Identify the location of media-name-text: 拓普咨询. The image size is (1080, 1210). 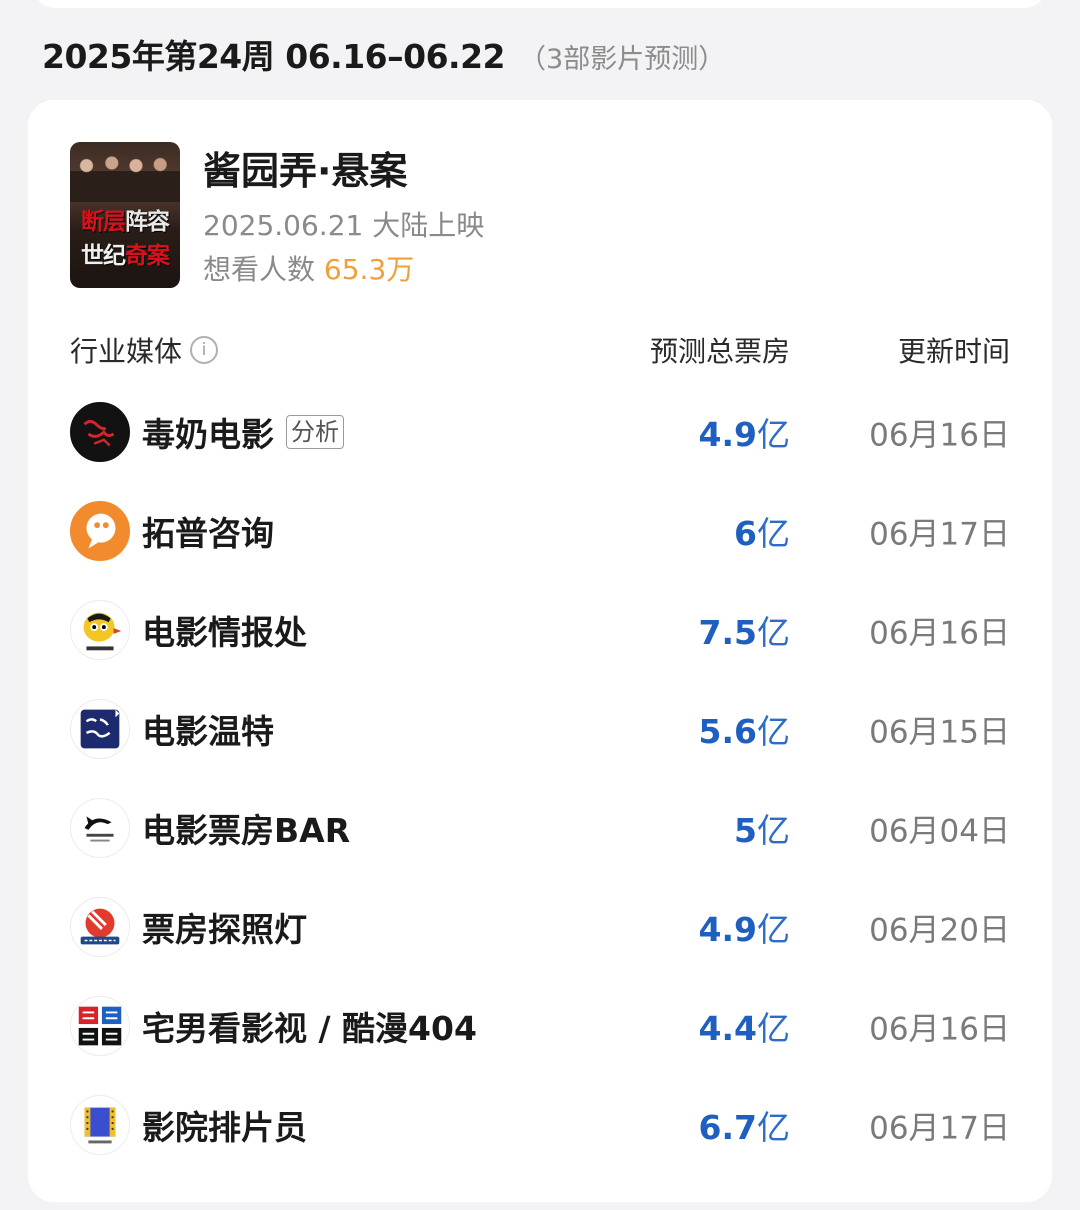
(208, 533).